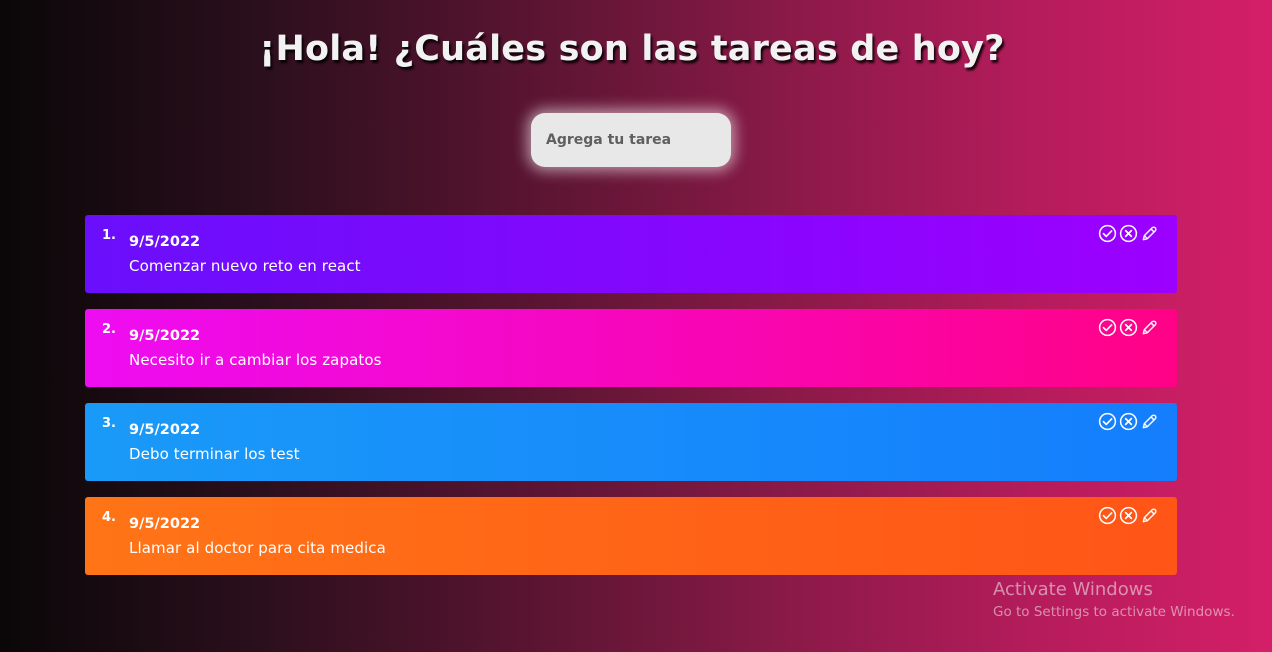 Image resolution: width=1272 pixels, height=652 pixels. I want to click on task-text: Llamar al doctor para cita medica, so click(257, 548).